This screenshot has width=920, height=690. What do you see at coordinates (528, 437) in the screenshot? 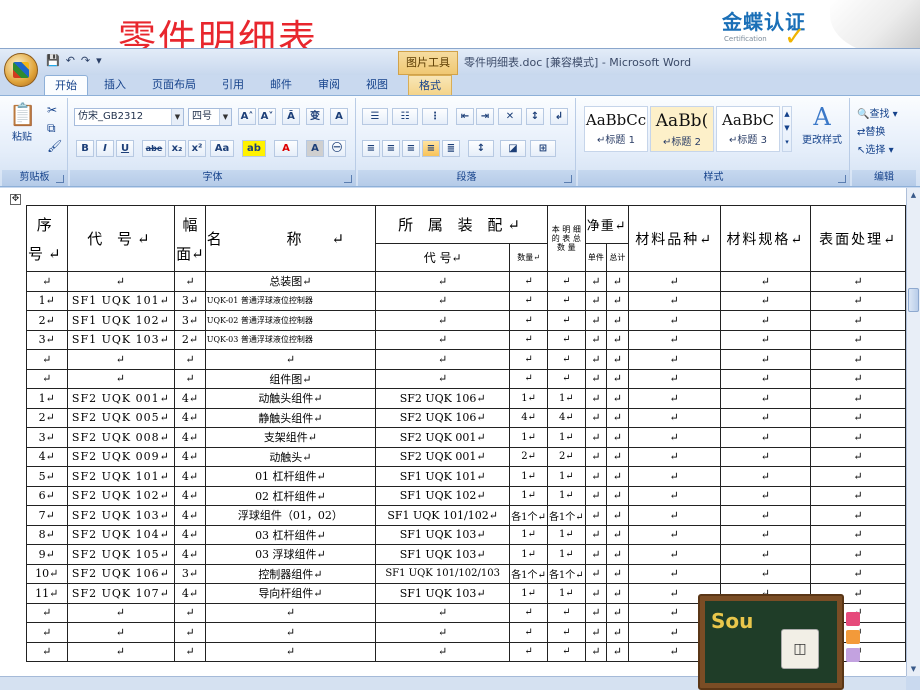
I see `cell-asm-qty: 1↵` at bounding box center [528, 437].